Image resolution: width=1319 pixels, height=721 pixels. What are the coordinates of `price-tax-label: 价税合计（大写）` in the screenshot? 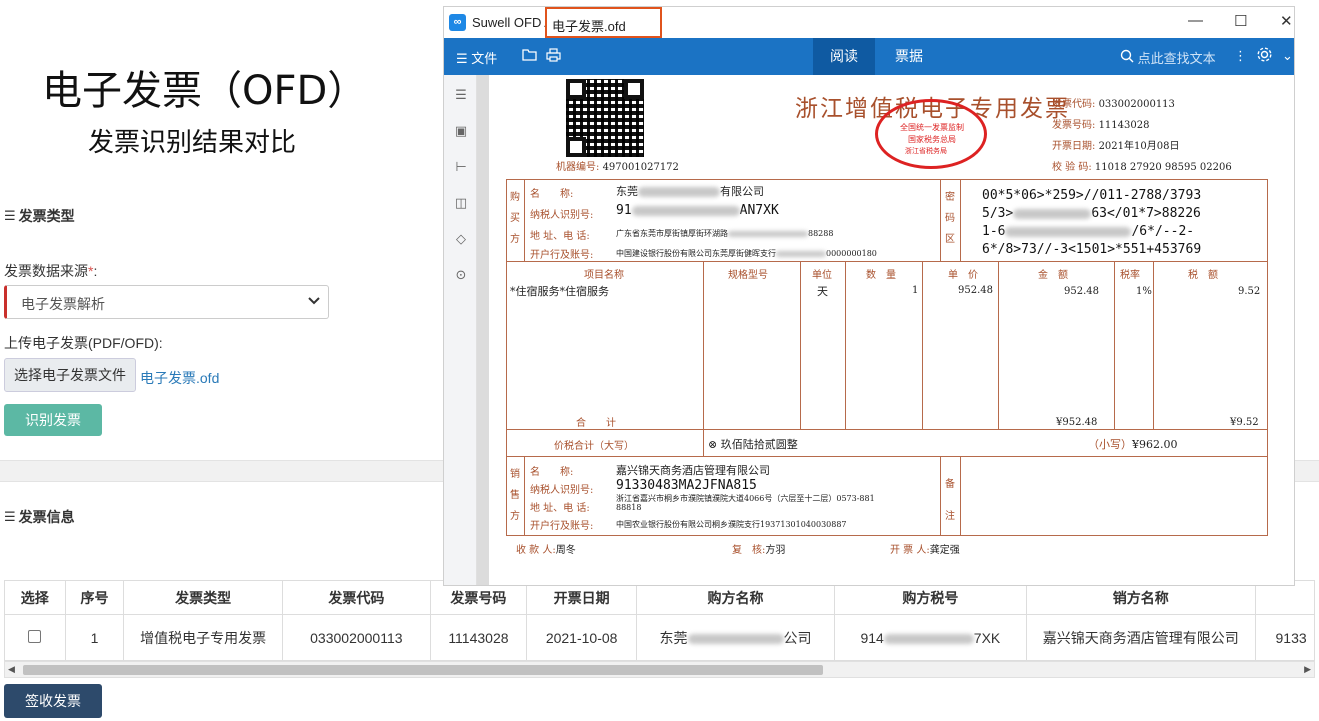 It's located at (594, 446).